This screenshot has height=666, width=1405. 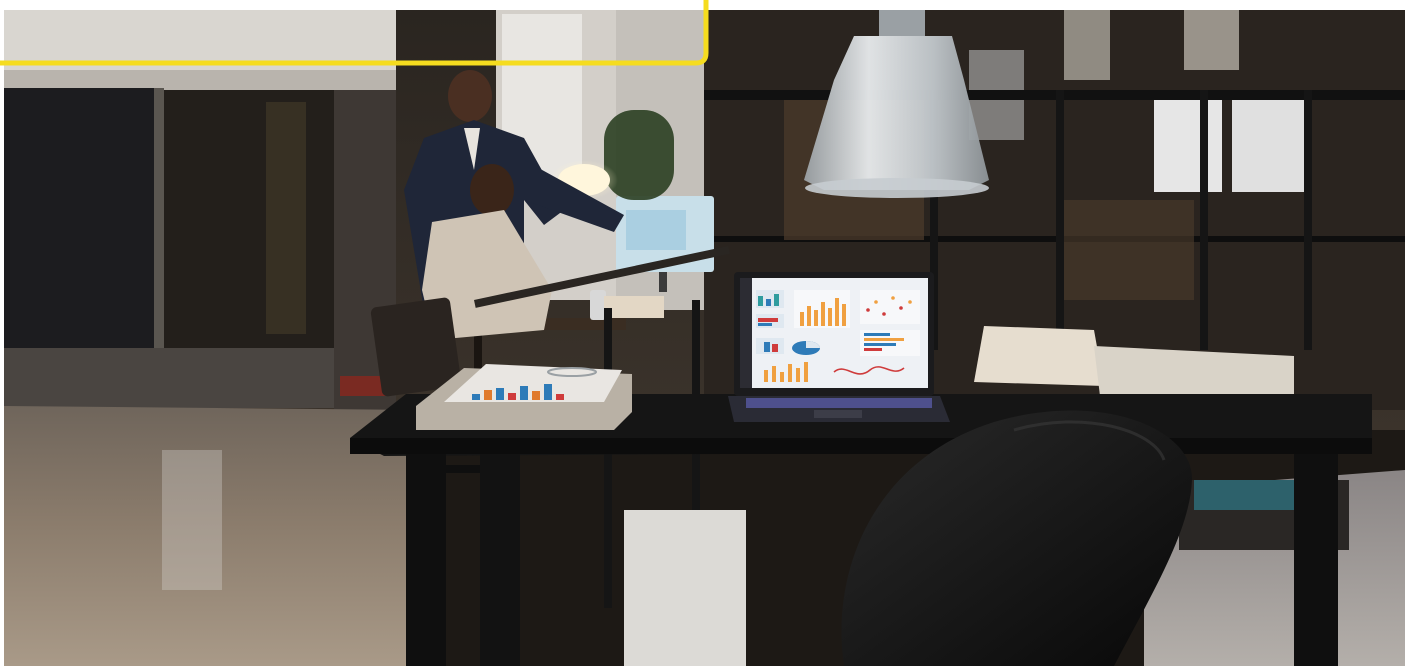 What do you see at coordinates (463, 469) in the screenshot?
I see `desk-crossbar` at bounding box center [463, 469].